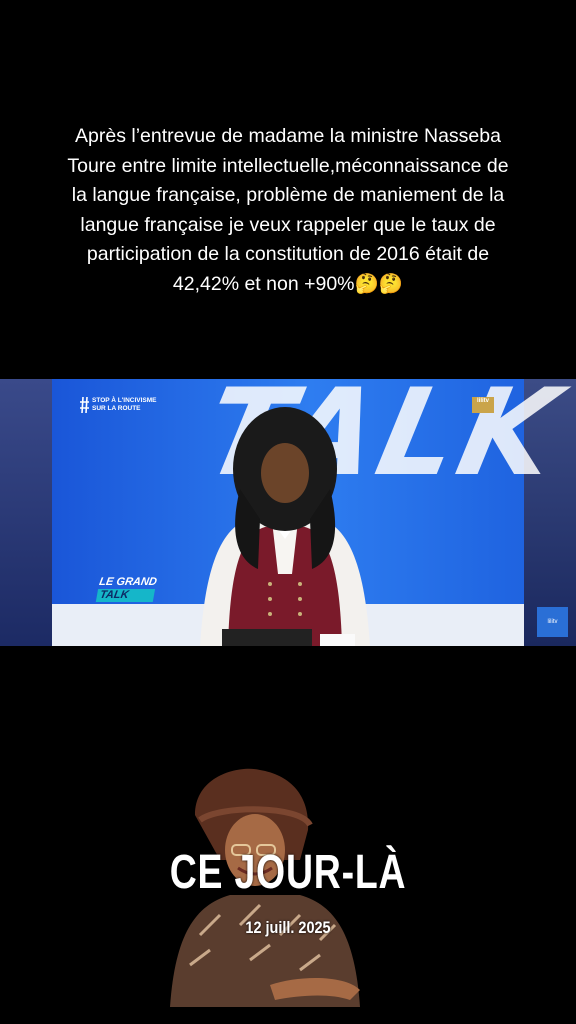 The height and width of the screenshot is (1024, 576). I want to click on caption-line: 42,42% et non +90%🤔🤔, so click(288, 283).